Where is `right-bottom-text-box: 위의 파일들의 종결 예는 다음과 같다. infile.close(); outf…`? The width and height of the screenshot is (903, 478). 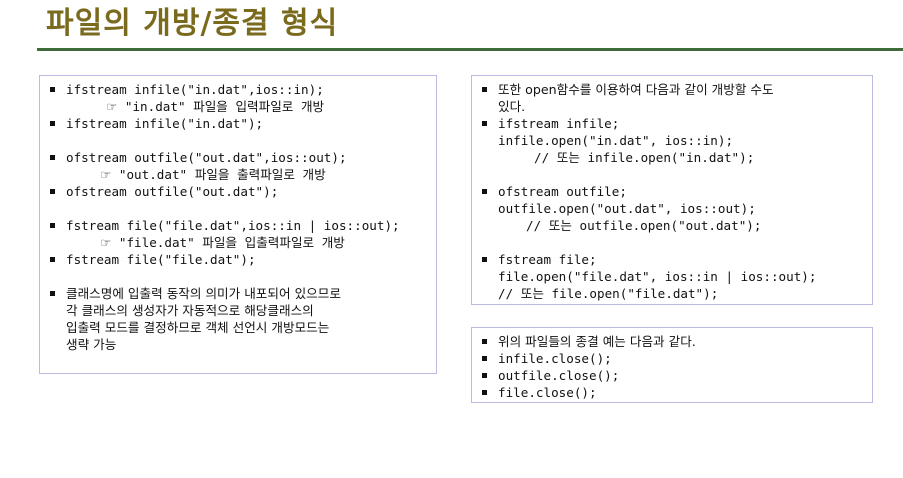
right-bottom-text-box: 위의 파일들의 종결 예는 다음과 같다. infile.close(); outf… is located at coordinates (672, 365).